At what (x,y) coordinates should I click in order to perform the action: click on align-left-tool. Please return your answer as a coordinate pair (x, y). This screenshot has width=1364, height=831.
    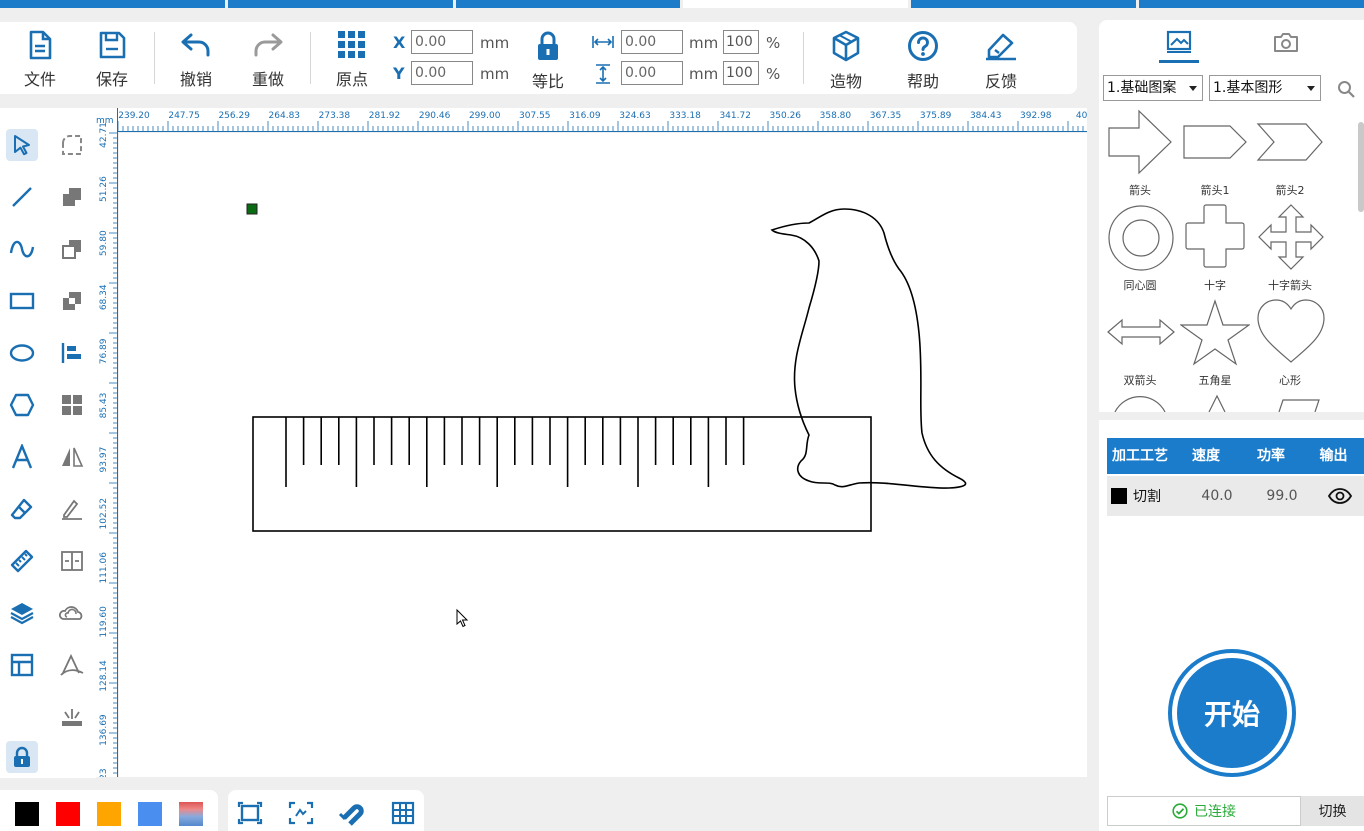
    Looking at the image, I should click on (72, 353).